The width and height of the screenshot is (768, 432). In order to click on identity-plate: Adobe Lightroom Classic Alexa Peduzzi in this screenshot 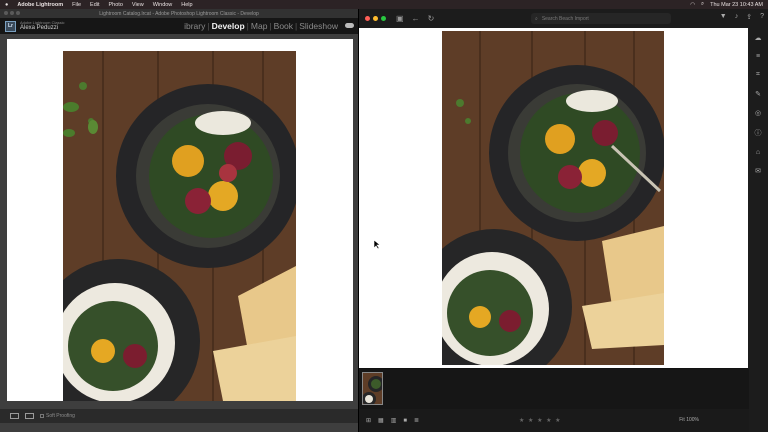, I will do `click(42, 26)`.